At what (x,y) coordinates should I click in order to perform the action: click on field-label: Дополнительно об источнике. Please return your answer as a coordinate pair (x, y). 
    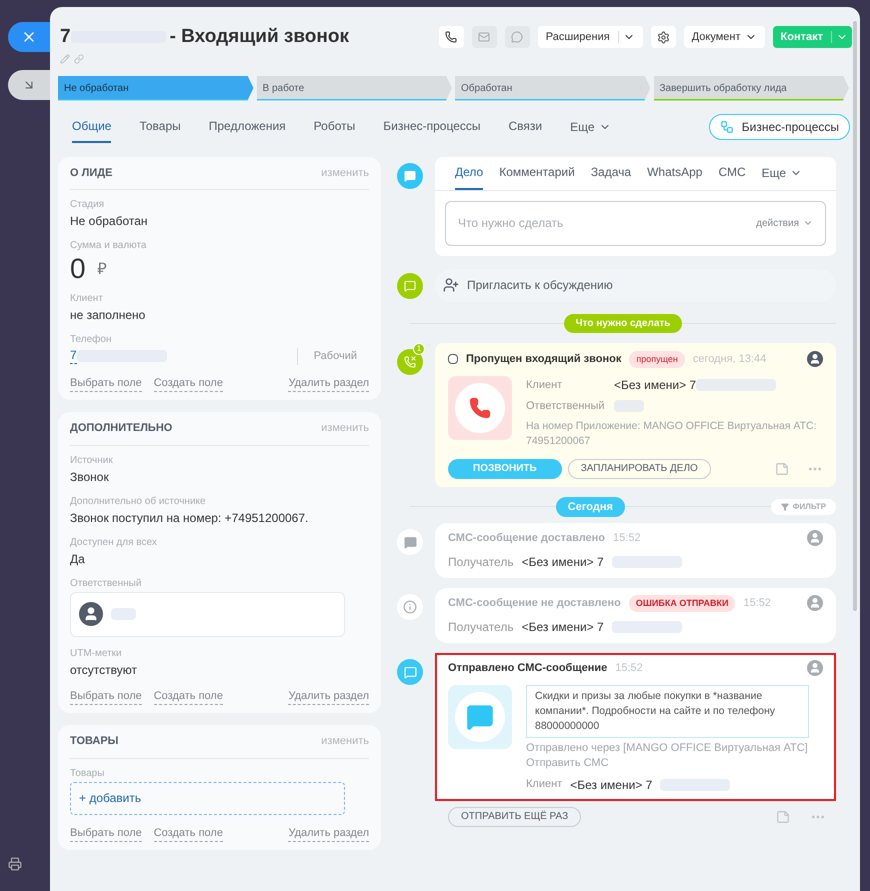
    Looking at the image, I should click on (138, 501).